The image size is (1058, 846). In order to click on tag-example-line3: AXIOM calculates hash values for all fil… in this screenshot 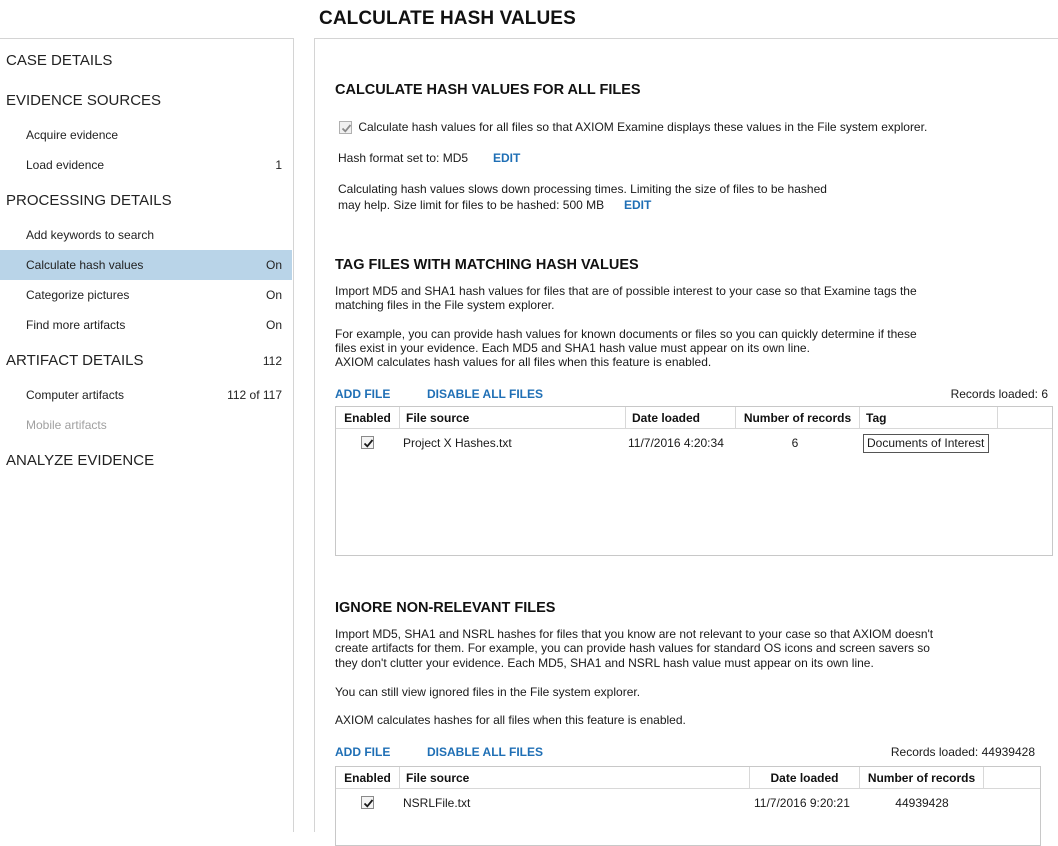, I will do `click(523, 362)`.